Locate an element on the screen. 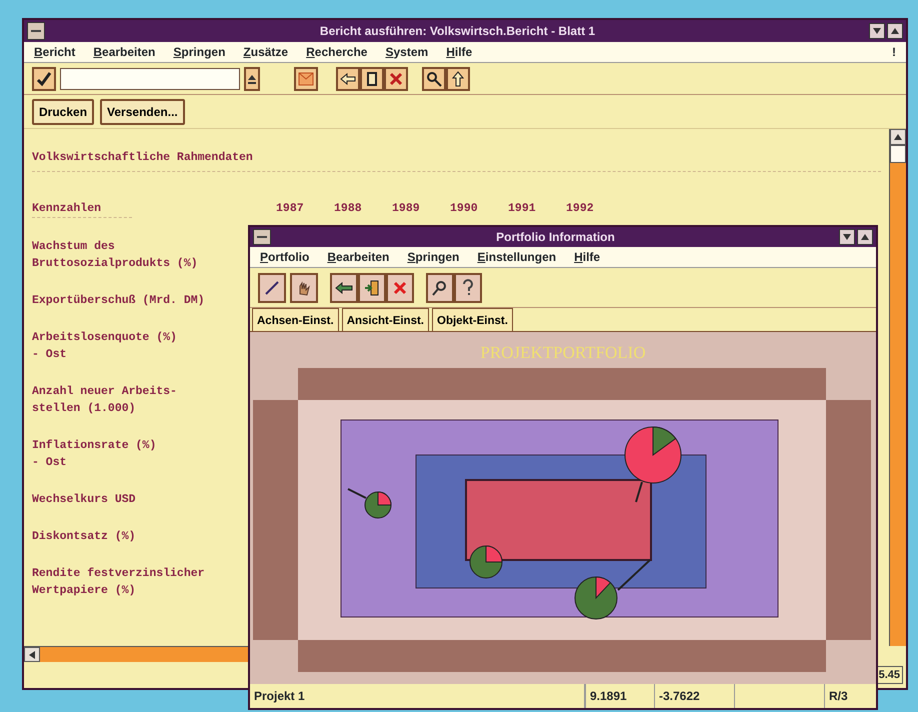 The image size is (918, 712). status-project: Projekt 1 is located at coordinates (417, 696).